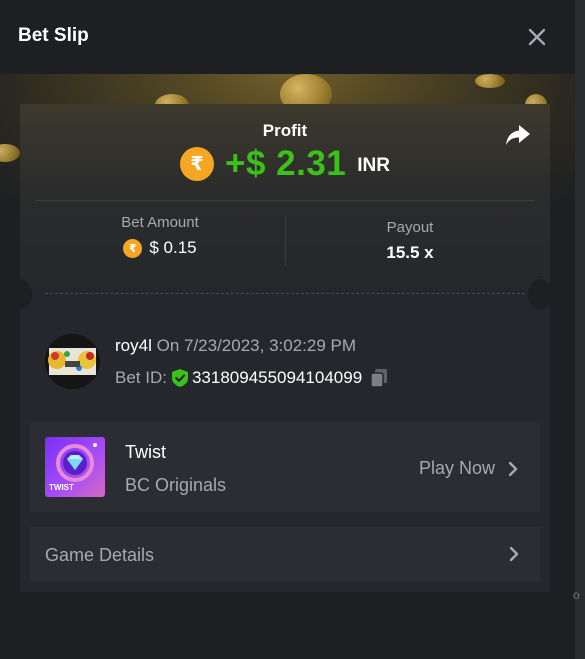 The width and height of the screenshot is (585, 659). I want to click on verified-shield-icon, so click(179, 378).